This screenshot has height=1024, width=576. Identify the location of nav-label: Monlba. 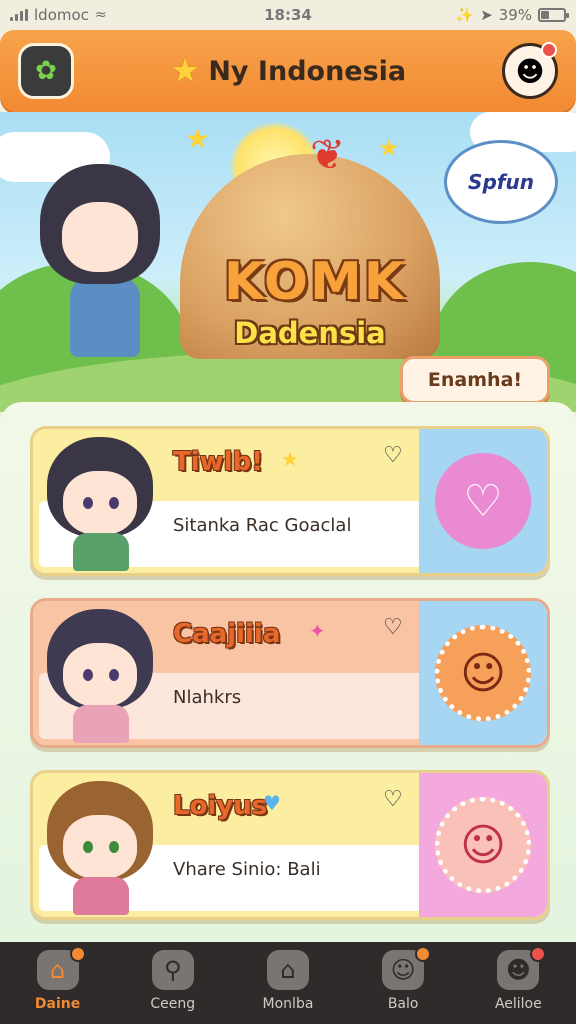
(288, 1004).